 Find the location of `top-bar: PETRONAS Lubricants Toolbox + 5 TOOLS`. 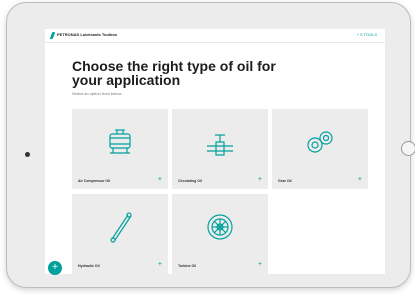

top-bar: PETRONAS Lubricants Toolbox + 5 TOOLS is located at coordinates (215, 36).